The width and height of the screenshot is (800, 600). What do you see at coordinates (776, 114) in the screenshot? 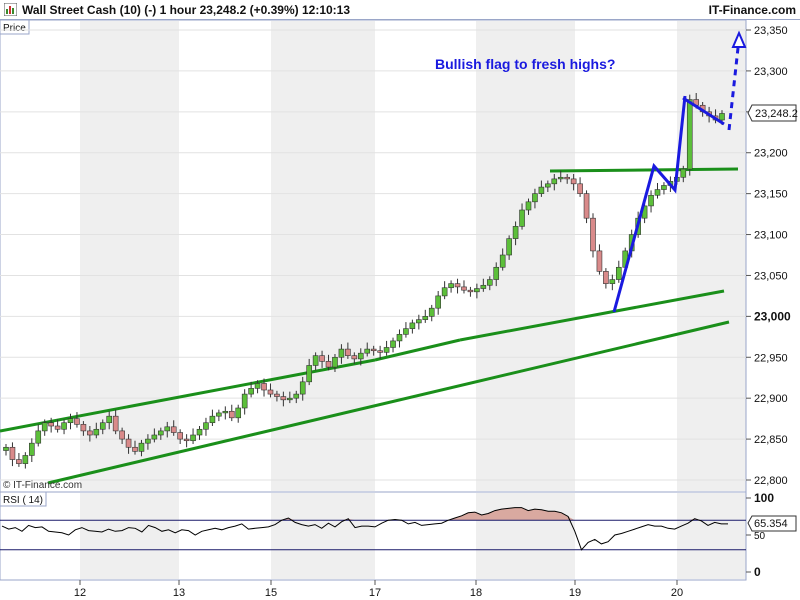
I see `last-price-label: 23,248.2` at bounding box center [776, 114].